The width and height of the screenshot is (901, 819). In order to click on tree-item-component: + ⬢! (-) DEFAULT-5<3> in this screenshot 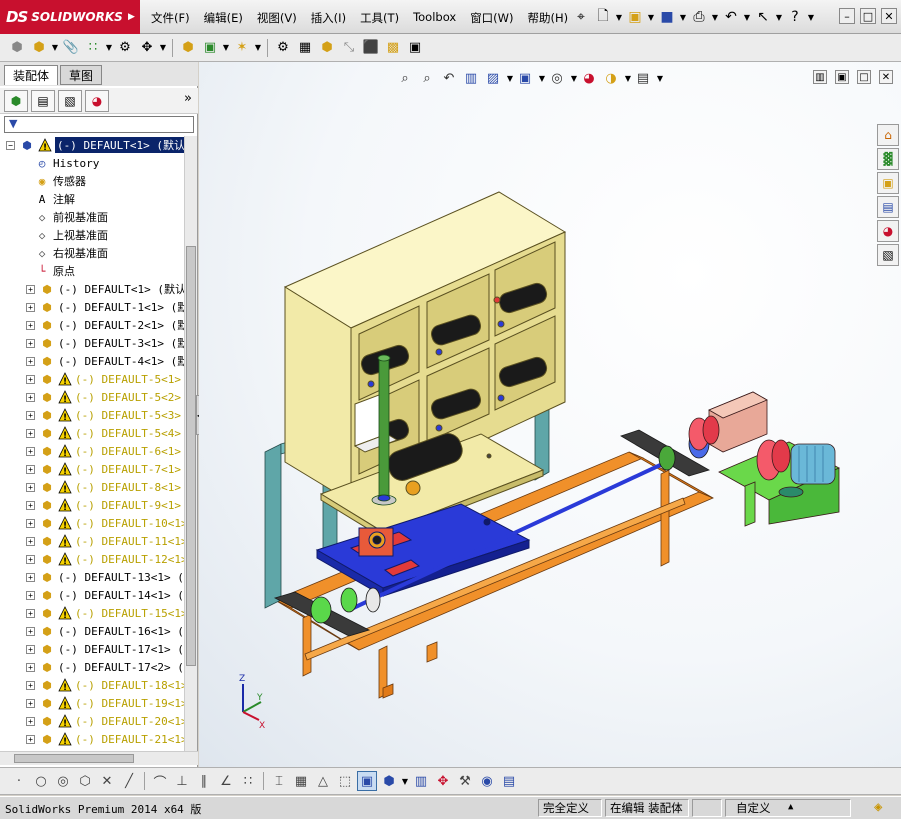, I will do `click(92, 415)`.